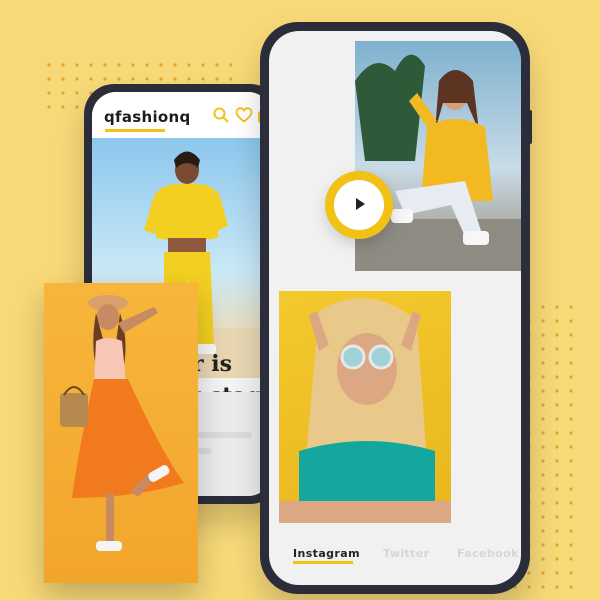 Image resolution: width=600 pixels, height=600 pixels. Describe the element at coordinates (488, 553) in the screenshot. I see `tab-facebook: Facebook` at that location.